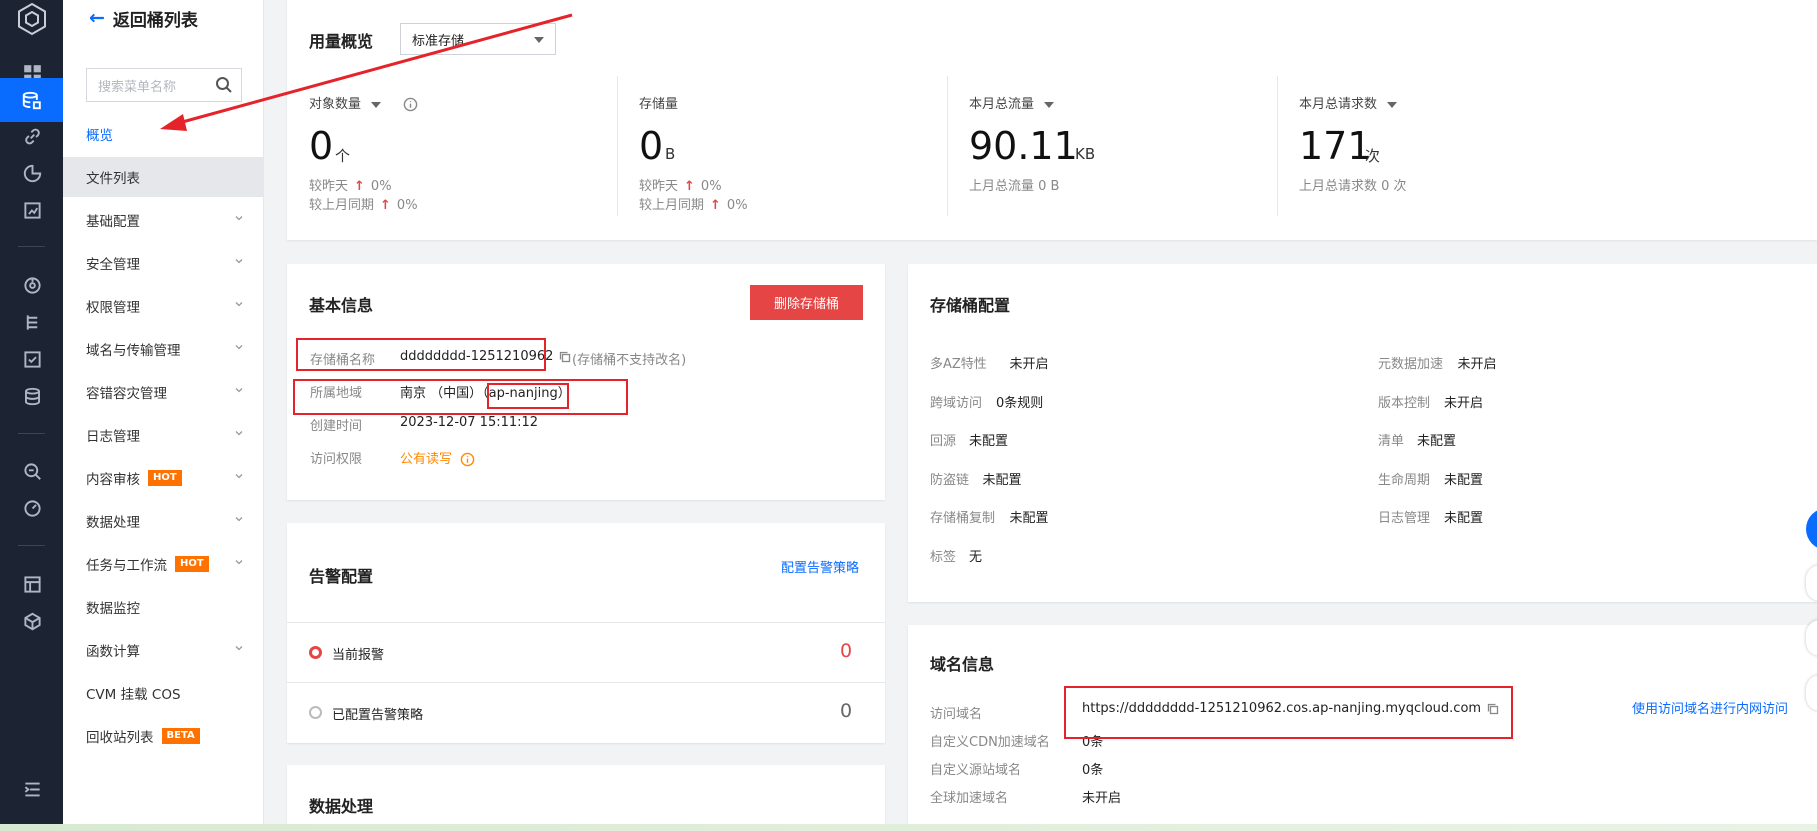 Image resolution: width=1817 pixels, height=831 pixels. I want to click on search-doc-icon, so click(32, 471).